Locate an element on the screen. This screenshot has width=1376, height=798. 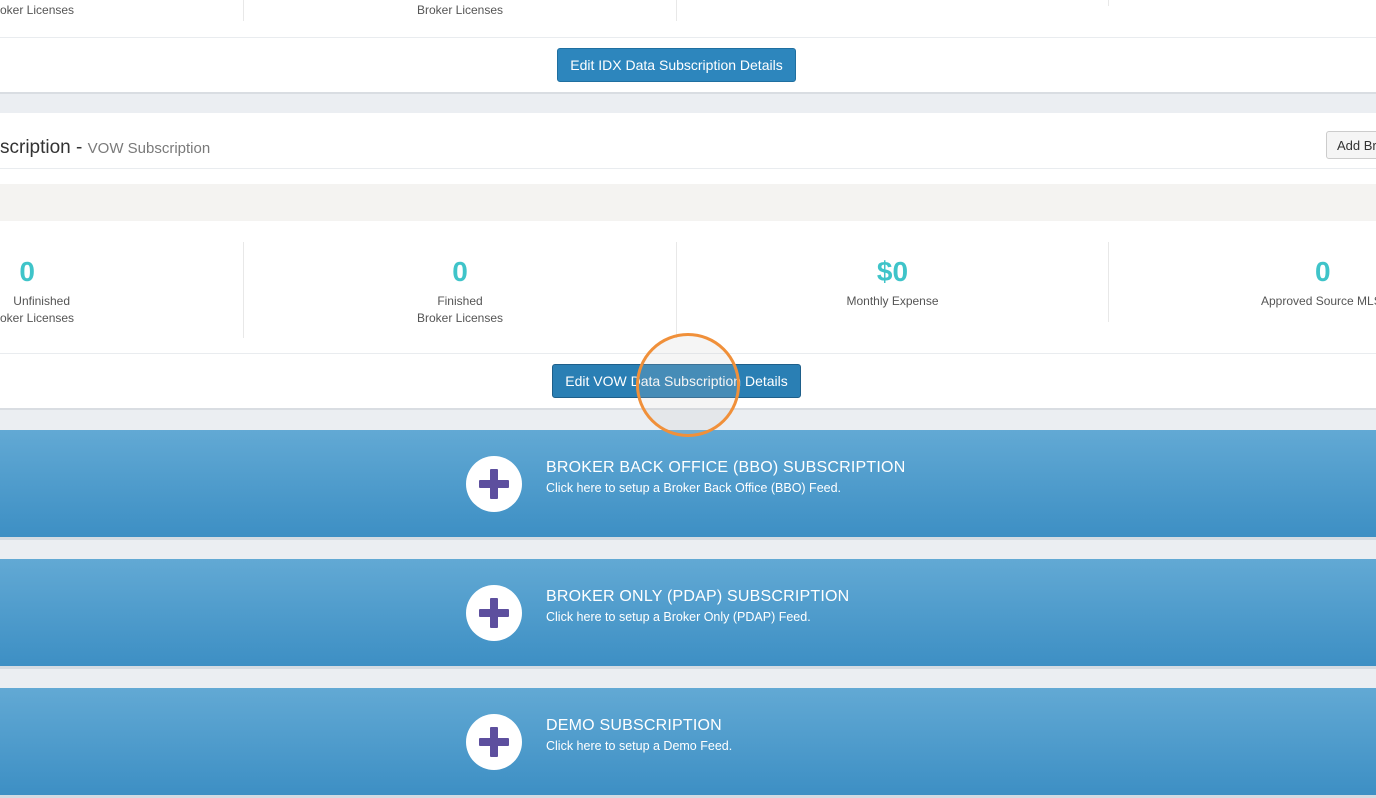
stat-label: Unfinished is located at coordinates (41, 301).